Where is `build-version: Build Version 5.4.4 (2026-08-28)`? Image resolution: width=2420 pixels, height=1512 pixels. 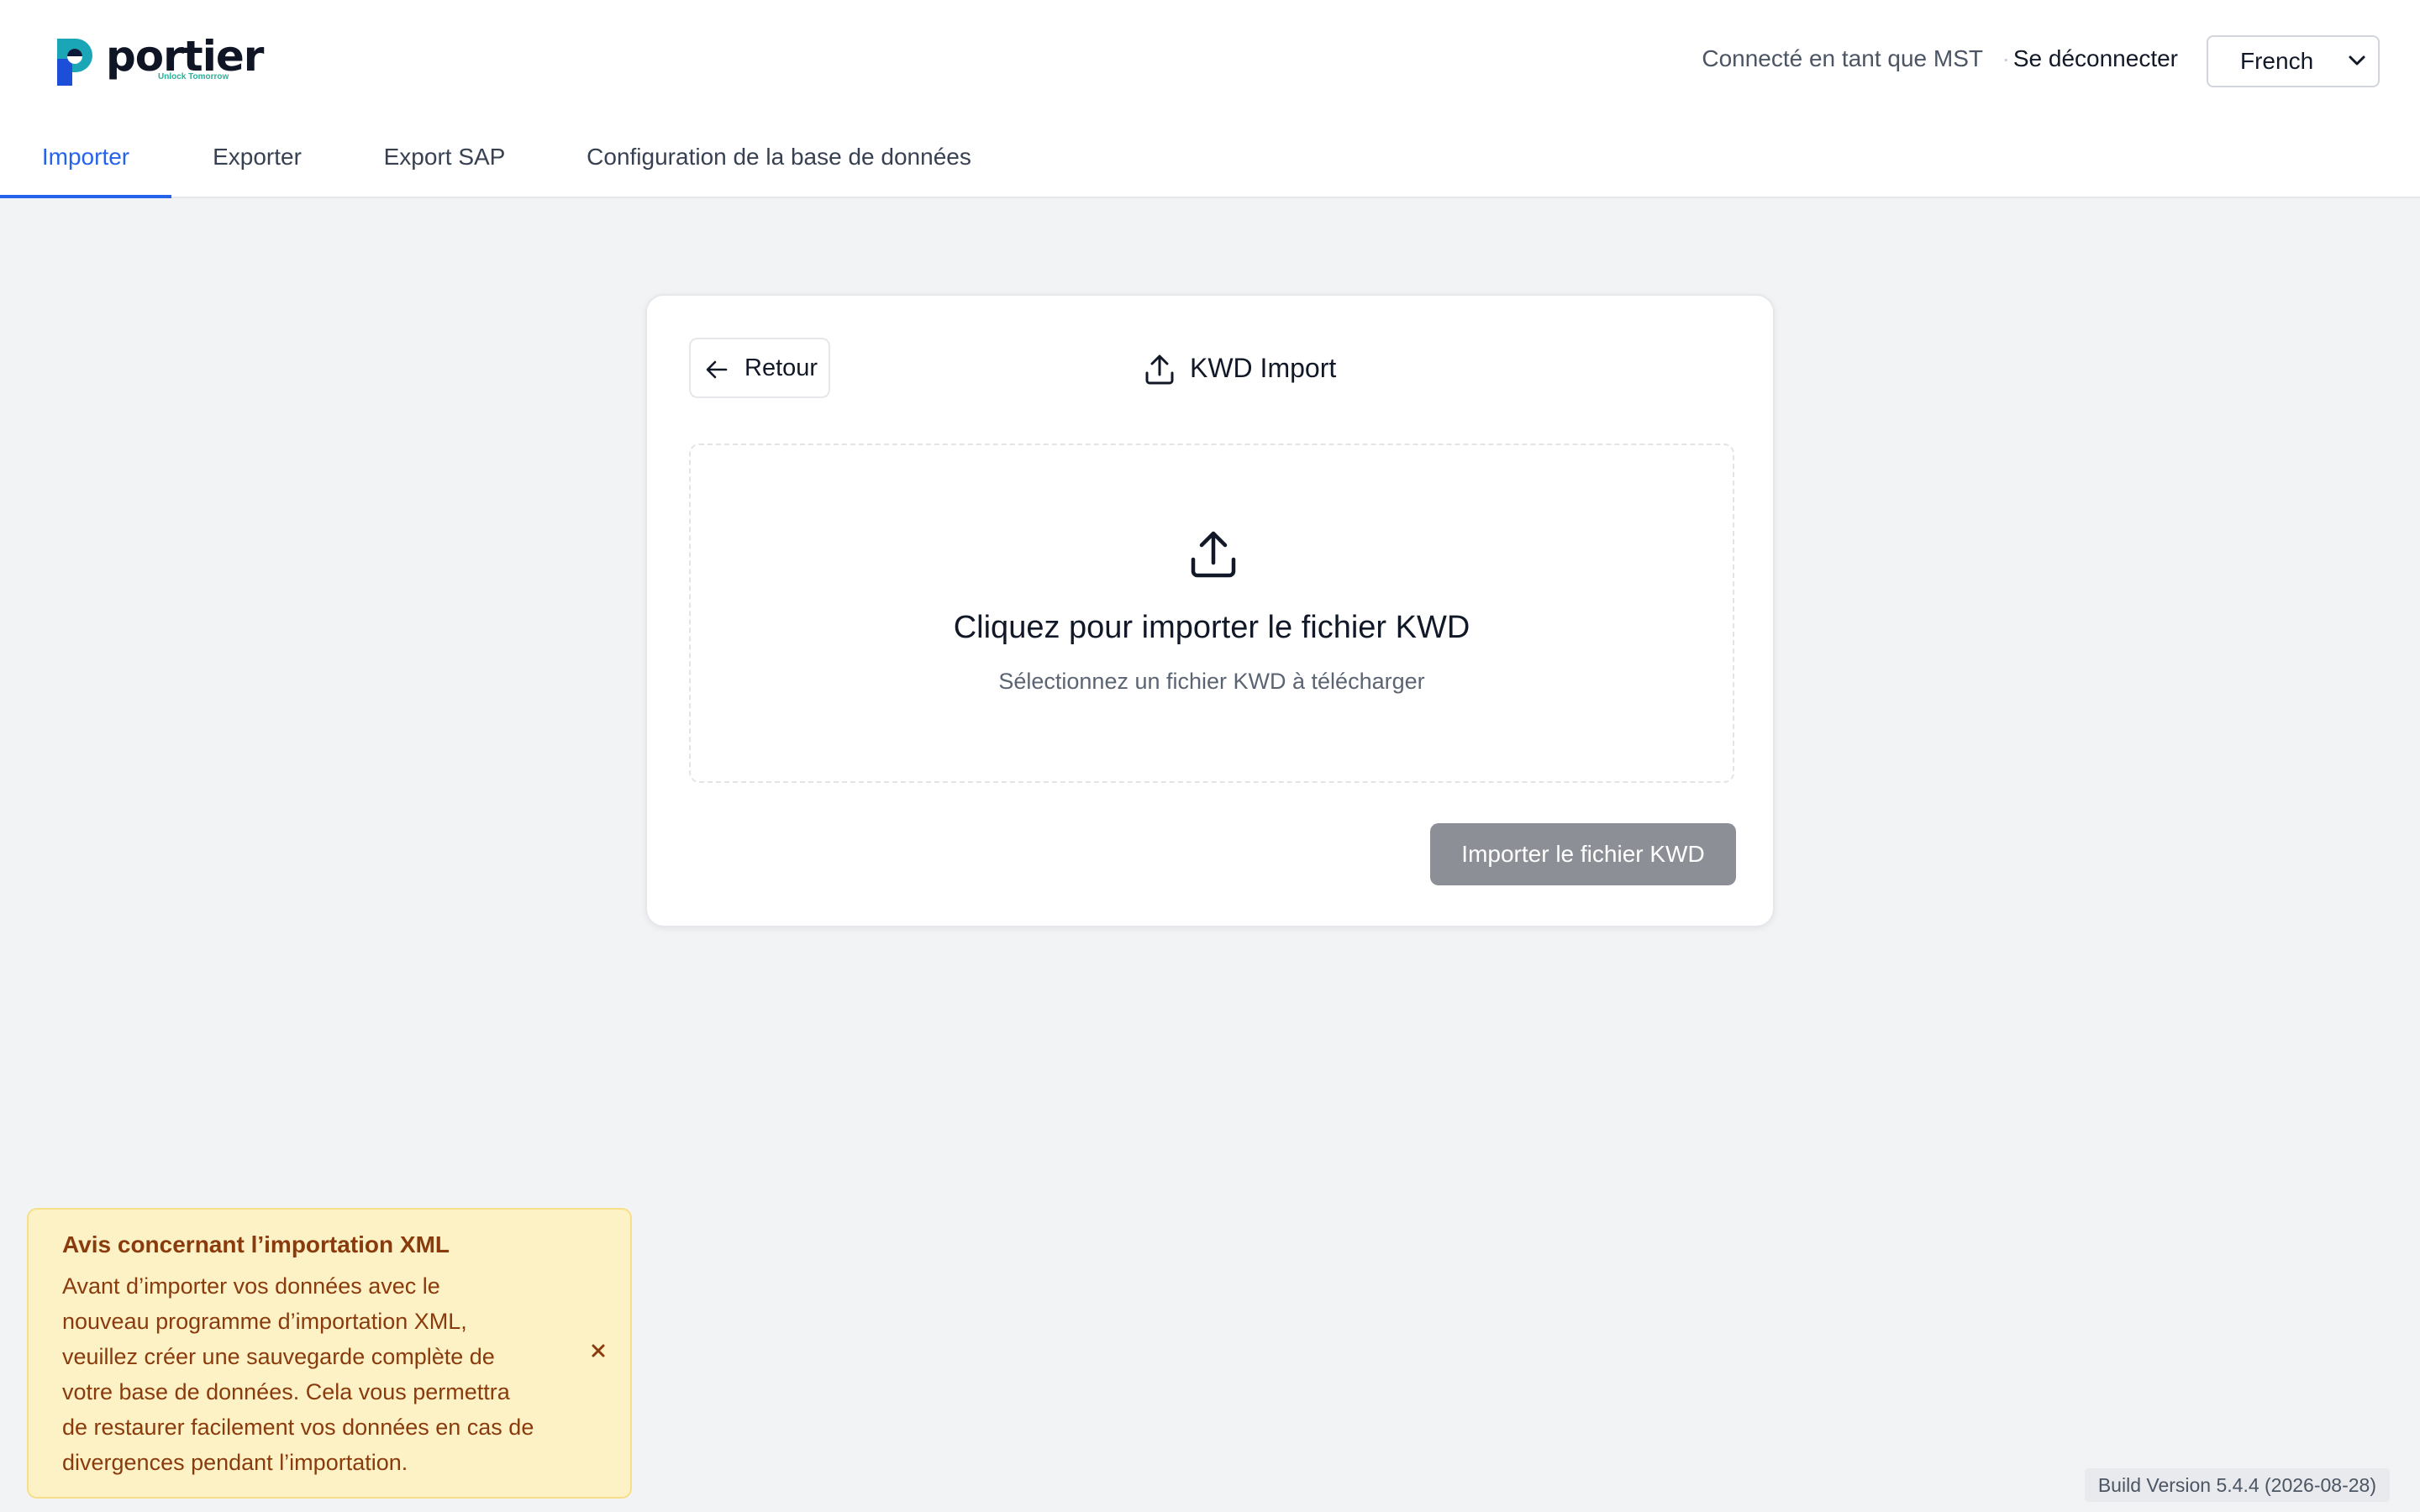 build-version: Build Version 5.4.4 (2026-08-28) is located at coordinates (2237, 1485).